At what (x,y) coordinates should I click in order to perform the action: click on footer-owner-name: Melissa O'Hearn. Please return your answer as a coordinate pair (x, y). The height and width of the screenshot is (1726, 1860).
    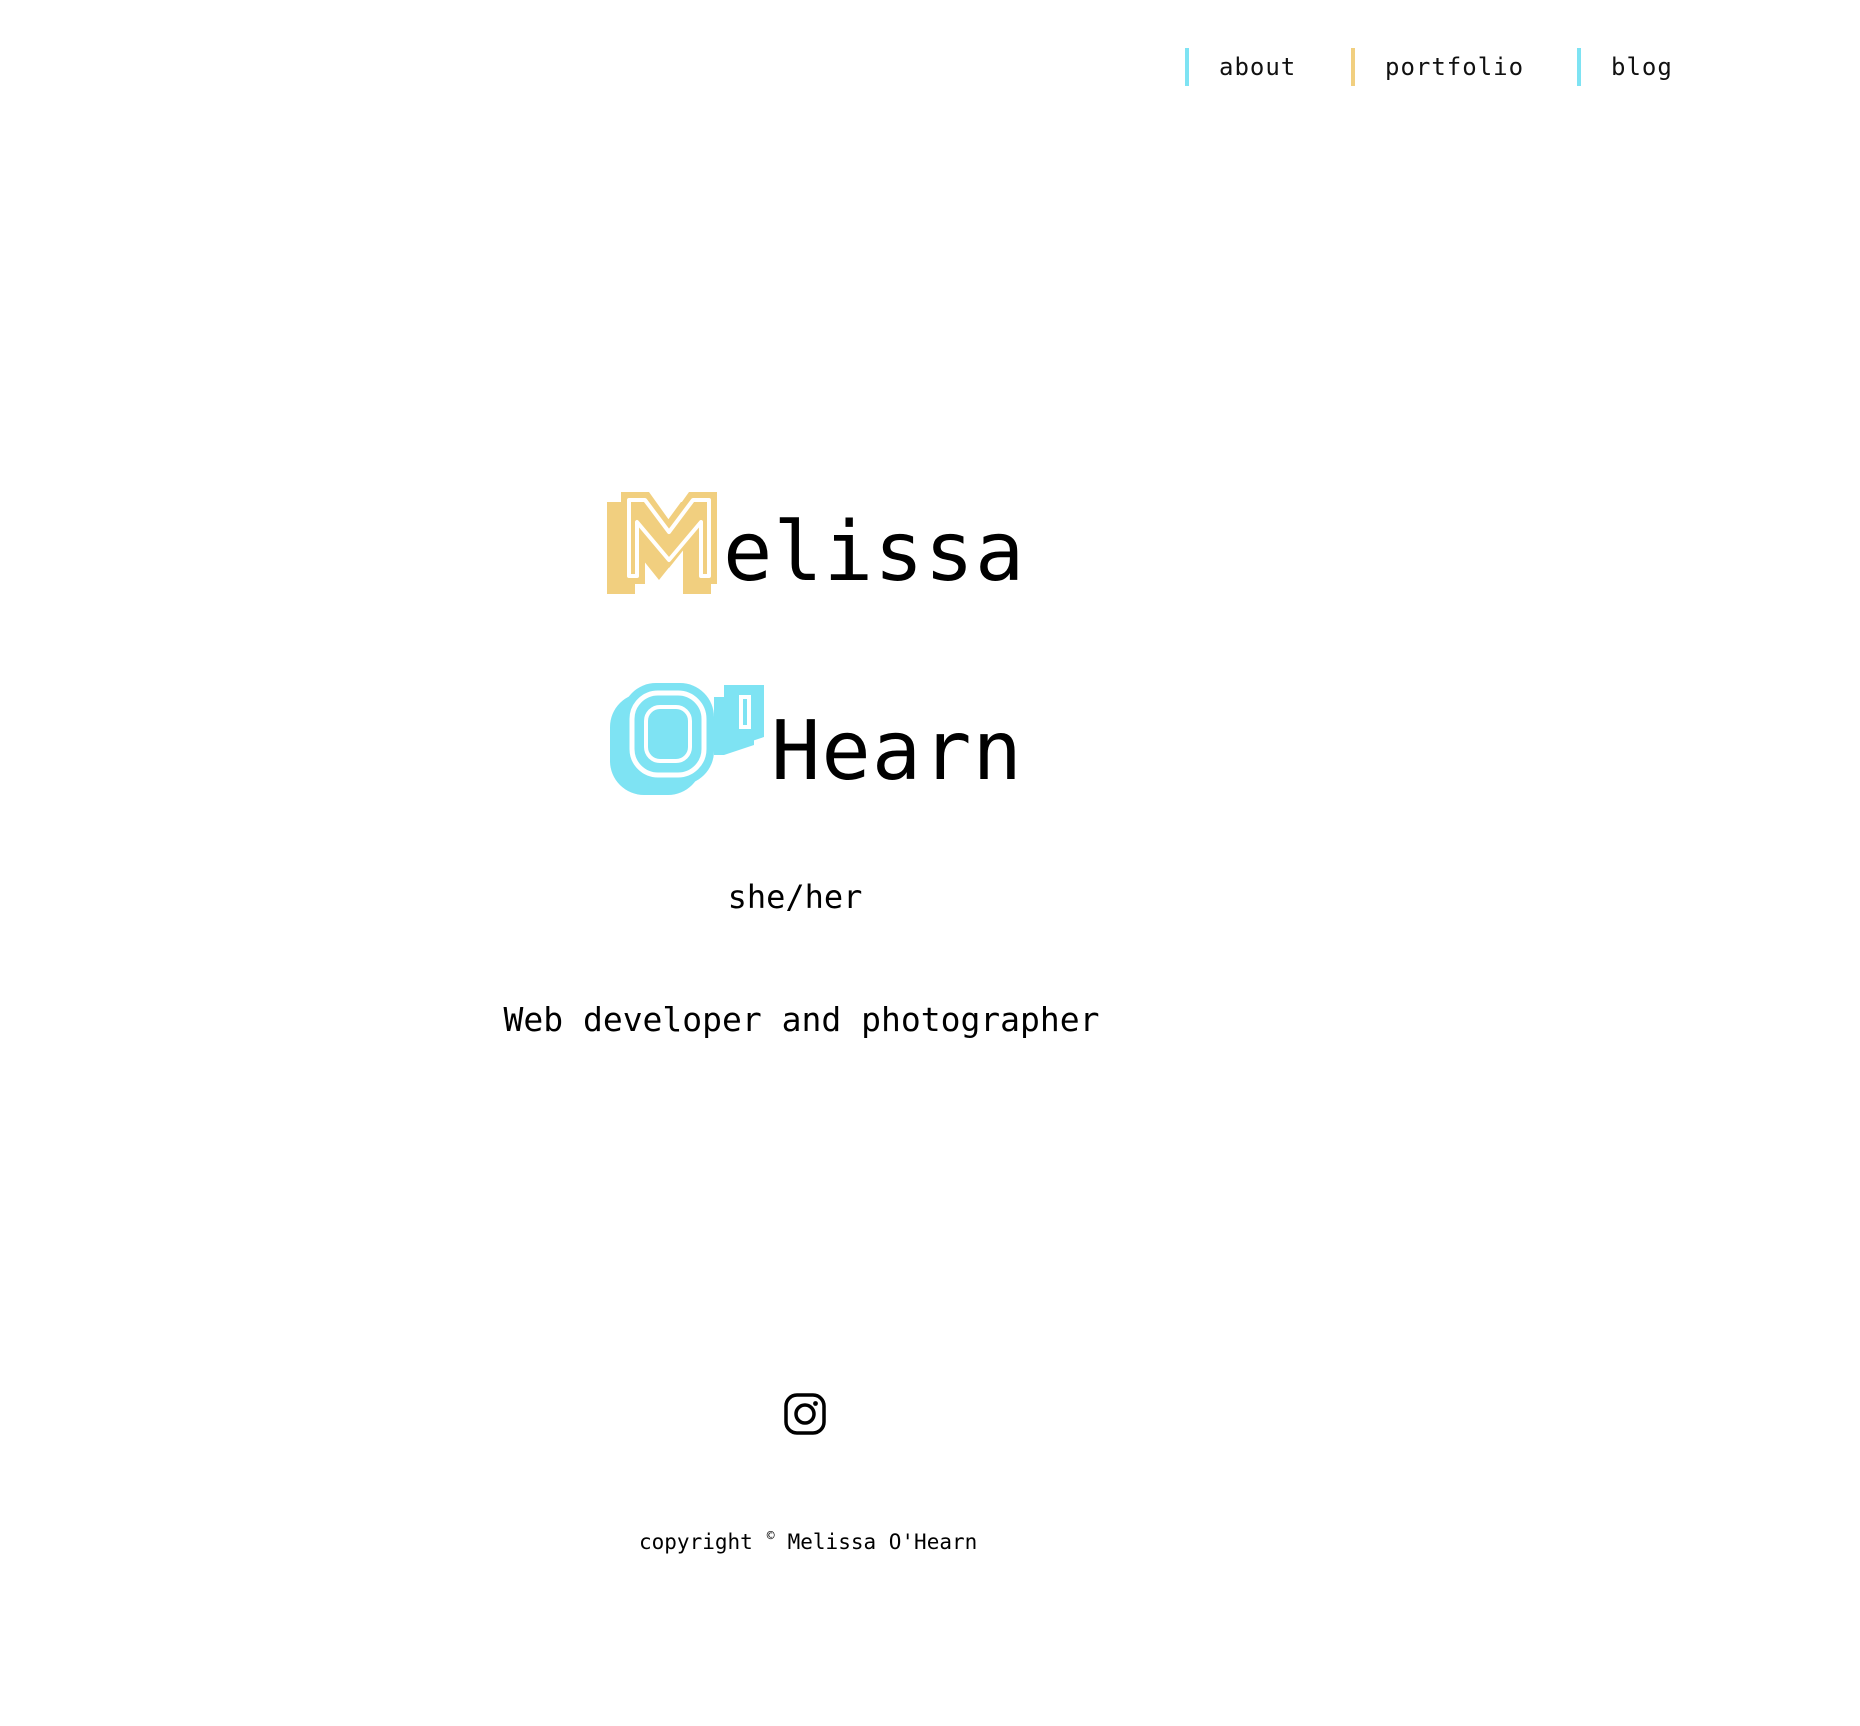
    Looking at the image, I should click on (882, 1542).